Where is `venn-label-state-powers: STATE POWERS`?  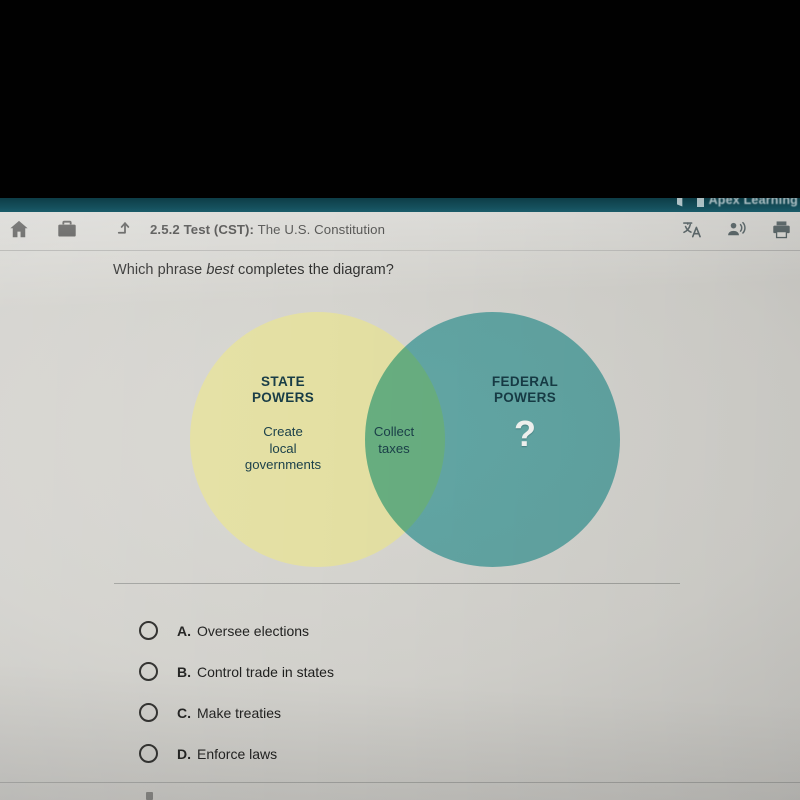
venn-label-state-powers: STATE POWERS is located at coordinates (283, 390).